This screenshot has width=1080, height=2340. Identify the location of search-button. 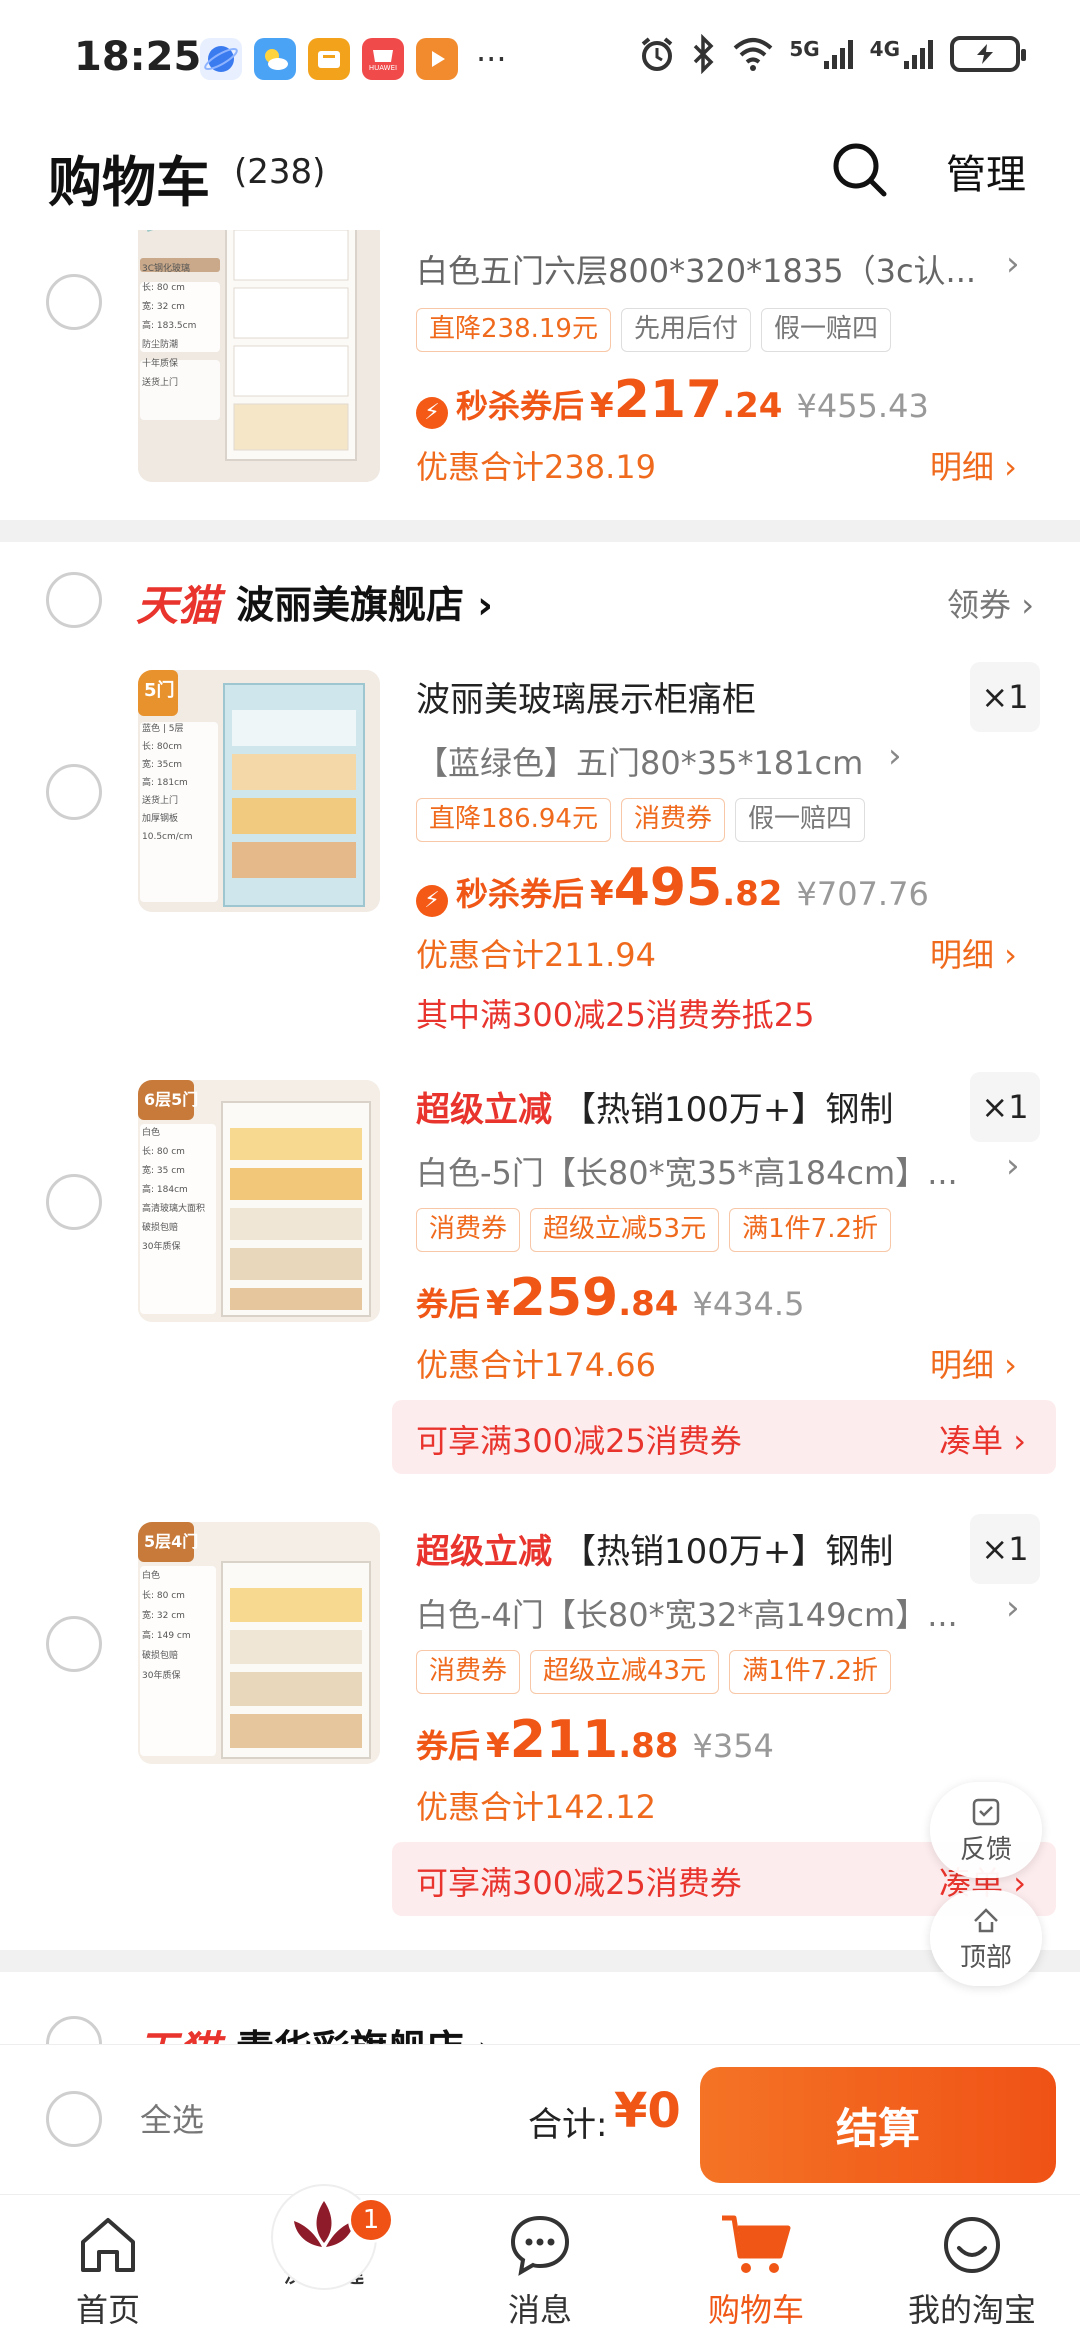
(860, 170).